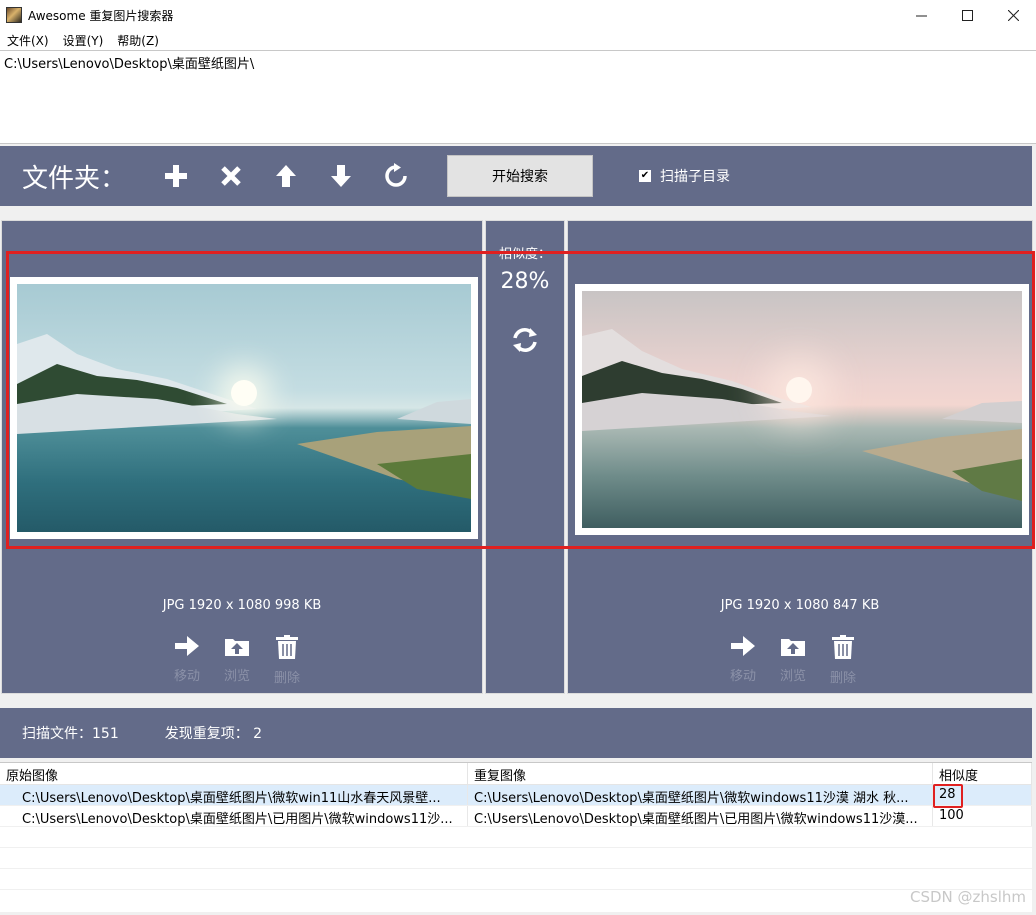 This screenshot has height=915, width=1036. I want to click on original-delete-button: 删除, so click(287, 660).